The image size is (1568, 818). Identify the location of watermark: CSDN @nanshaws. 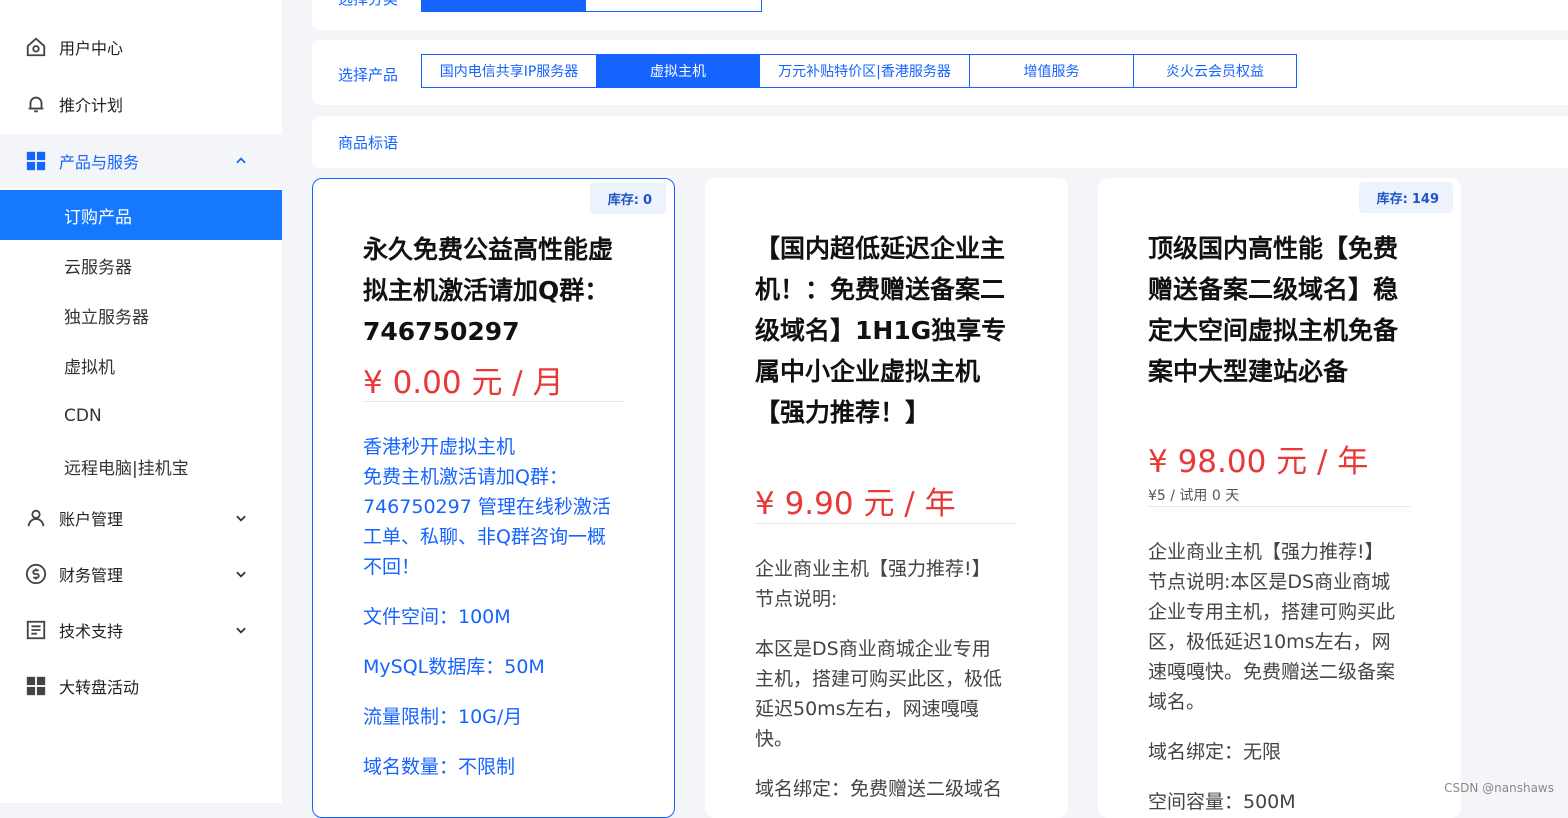
(1499, 788).